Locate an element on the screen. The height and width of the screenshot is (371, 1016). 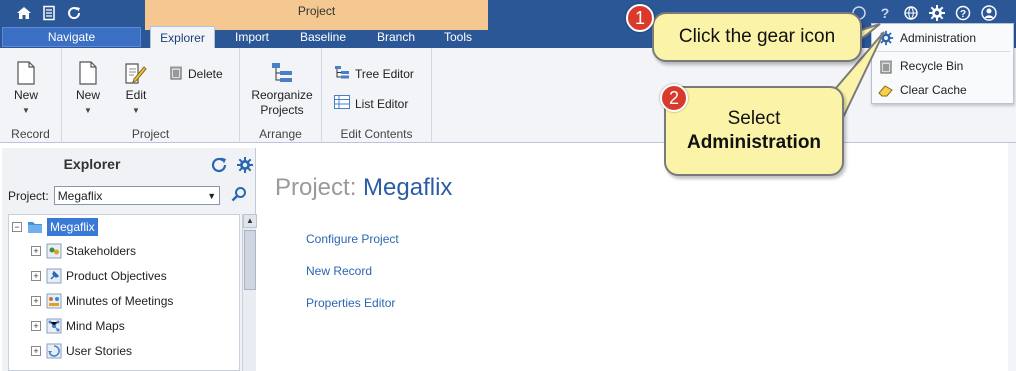
callout-pointers is located at coordinates (856, 77).